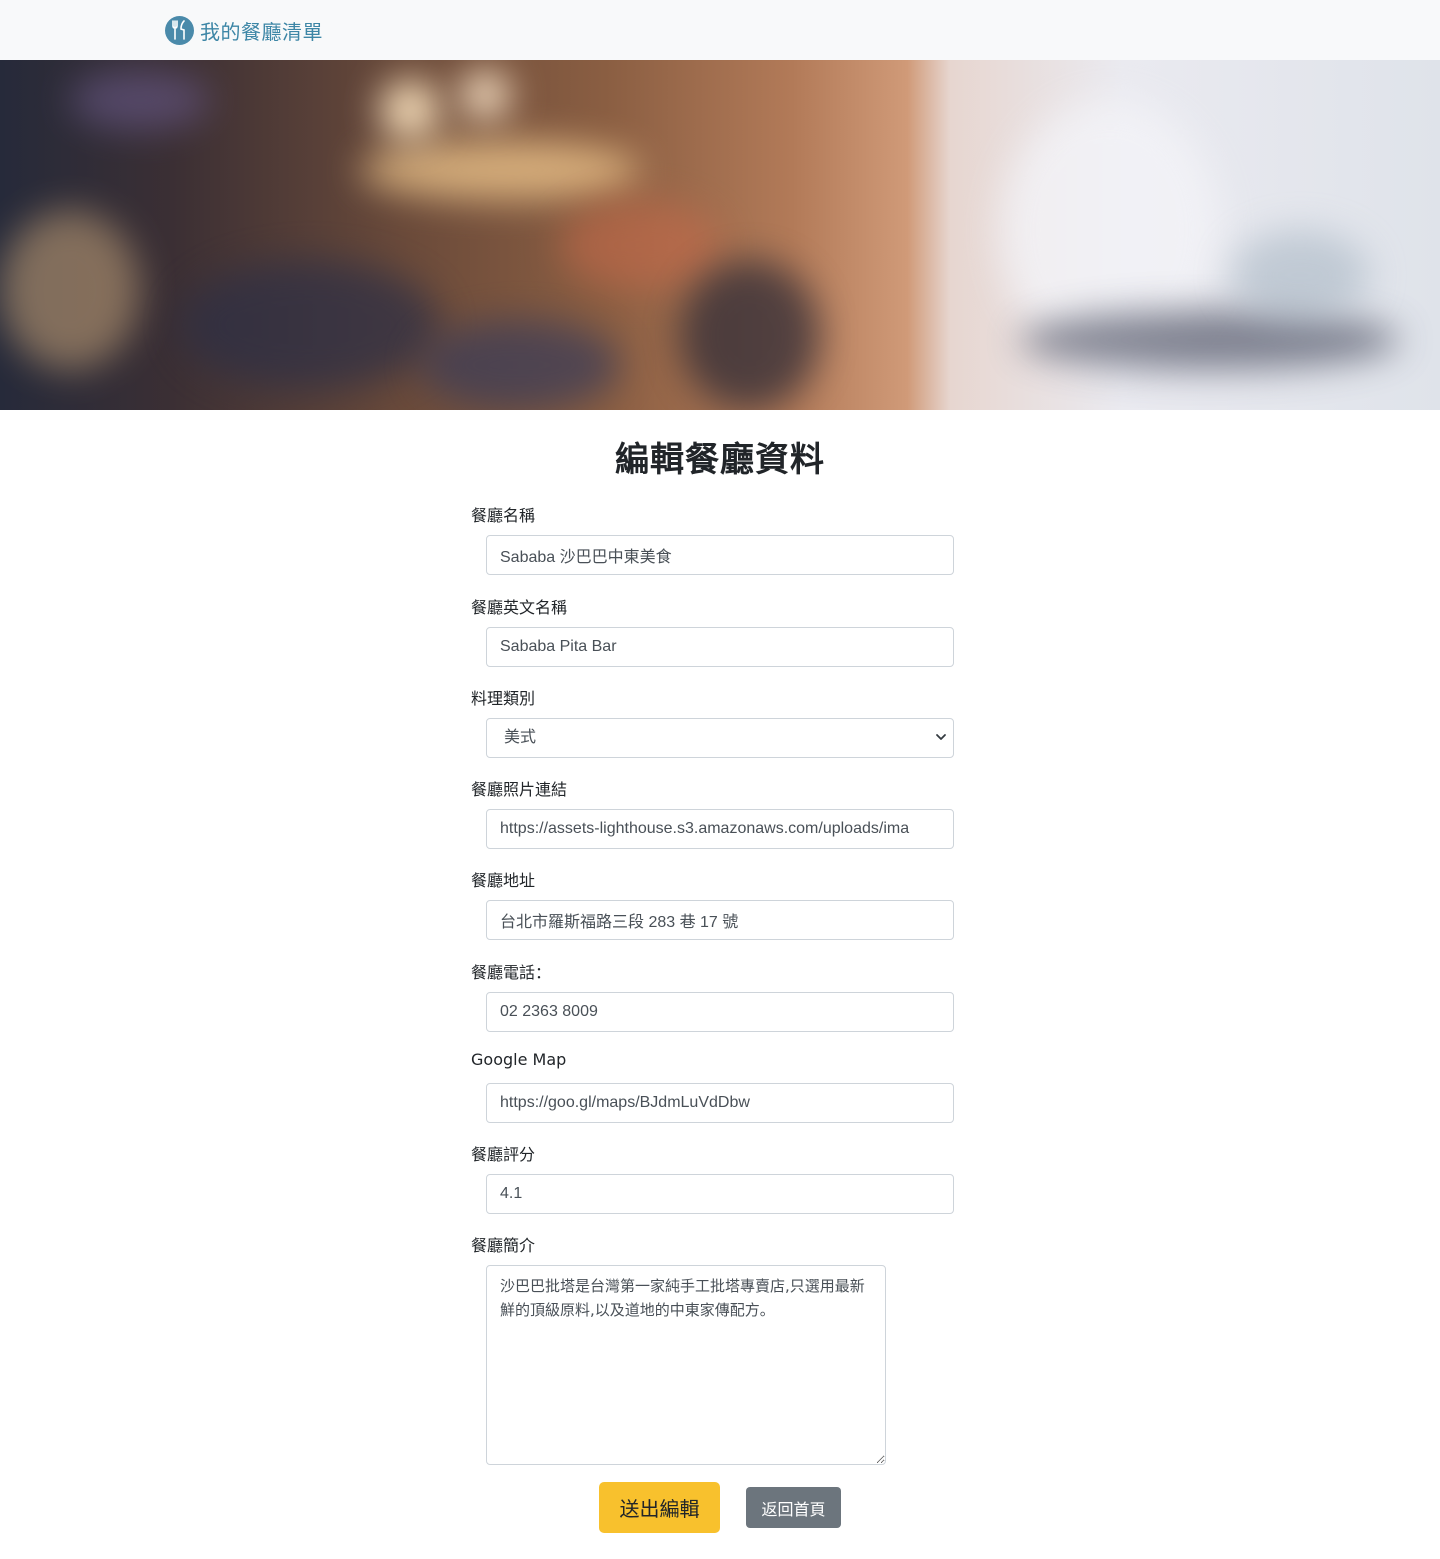  Describe the element at coordinates (720, 1194) in the screenshot. I see `rating-input` at that location.